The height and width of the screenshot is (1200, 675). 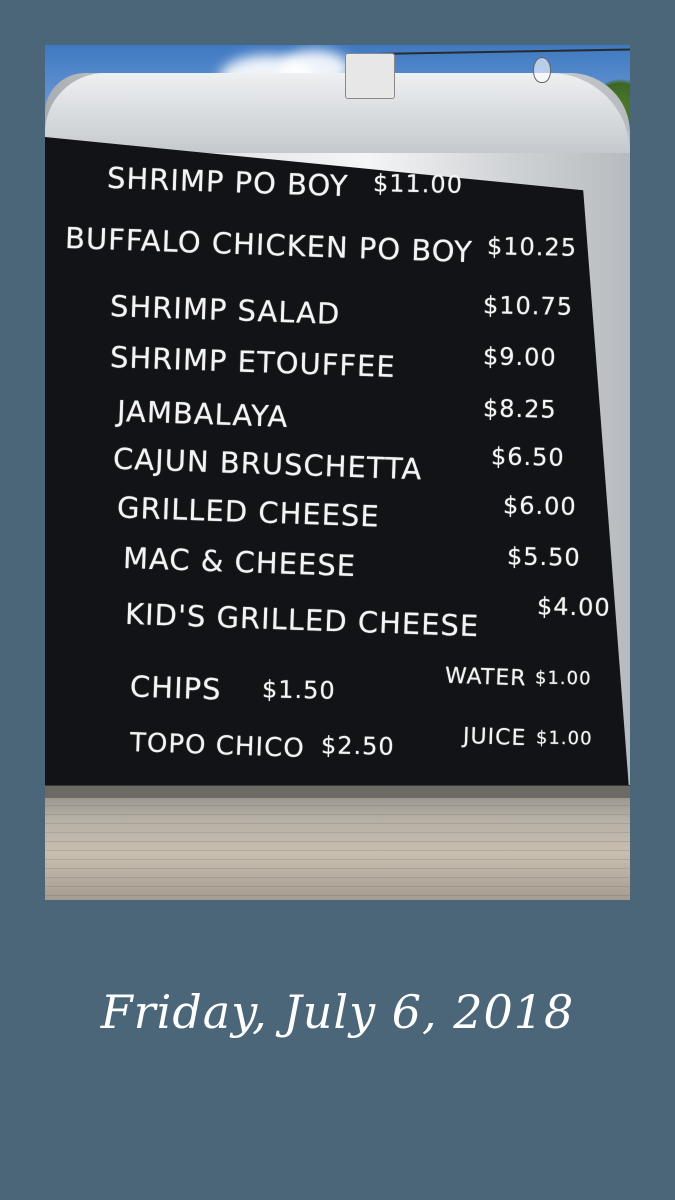 What do you see at coordinates (337, 852) in the screenshot?
I see `wood-grain` at bounding box center [337, 852].